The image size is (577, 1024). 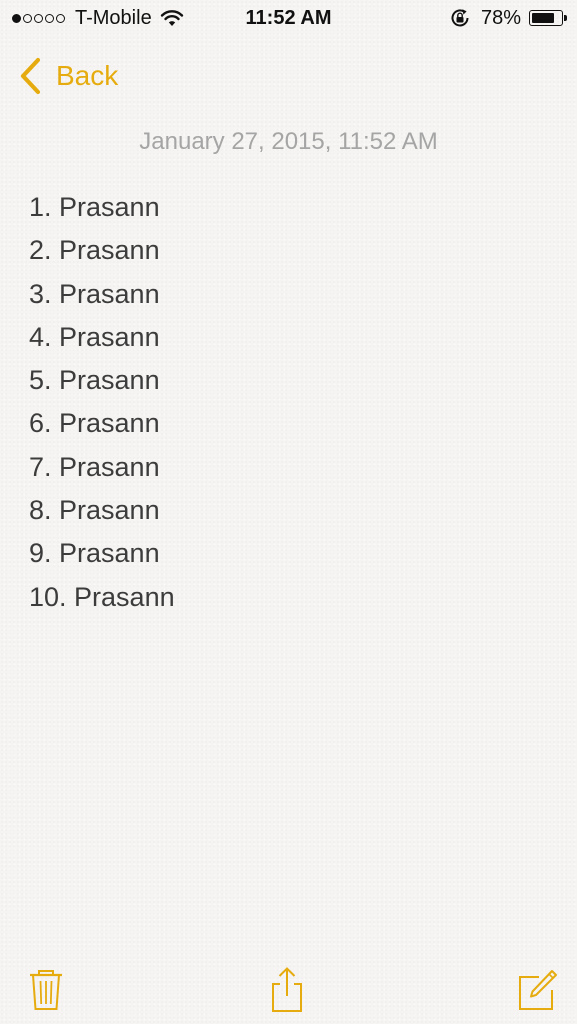 I want to click on trash-button, so click(x=46, y=990).